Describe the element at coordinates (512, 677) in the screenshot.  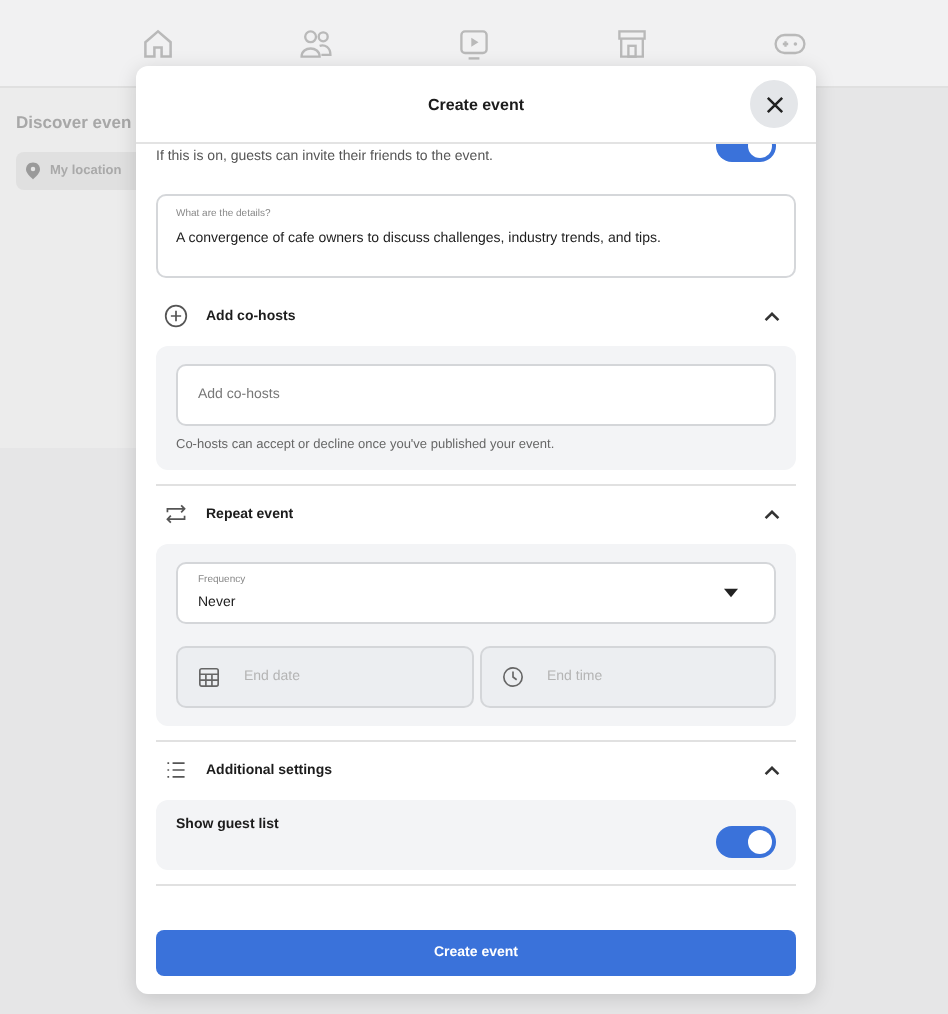
I see `clock-icon` at that location.